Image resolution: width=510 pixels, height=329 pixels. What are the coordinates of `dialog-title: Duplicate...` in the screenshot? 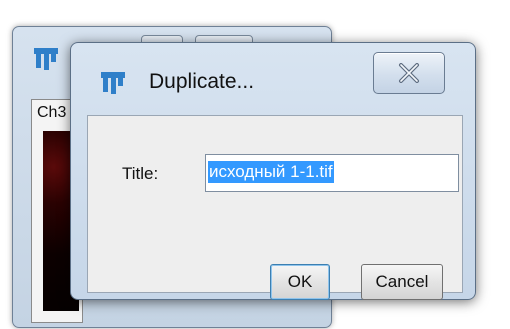 It's located at (202, 81).